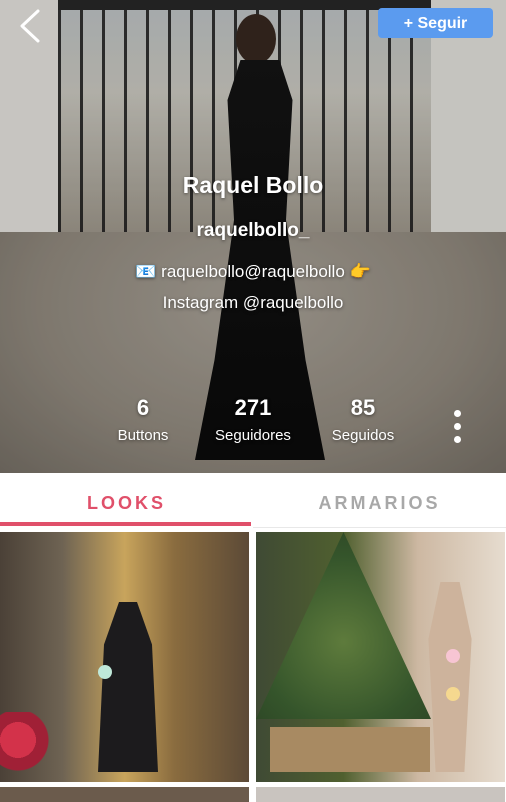  I want to click on stat-following: 85 Seguidos, so click(363, 419).